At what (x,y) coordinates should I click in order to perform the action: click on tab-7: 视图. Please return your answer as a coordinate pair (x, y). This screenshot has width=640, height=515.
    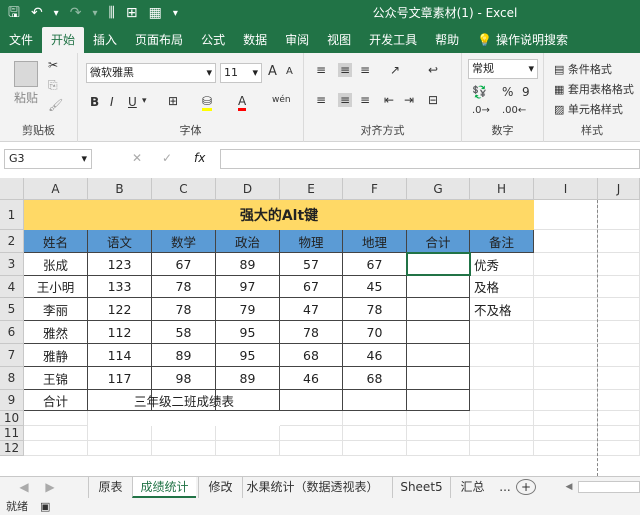
    Looking at the image, I should click on (339, 40).